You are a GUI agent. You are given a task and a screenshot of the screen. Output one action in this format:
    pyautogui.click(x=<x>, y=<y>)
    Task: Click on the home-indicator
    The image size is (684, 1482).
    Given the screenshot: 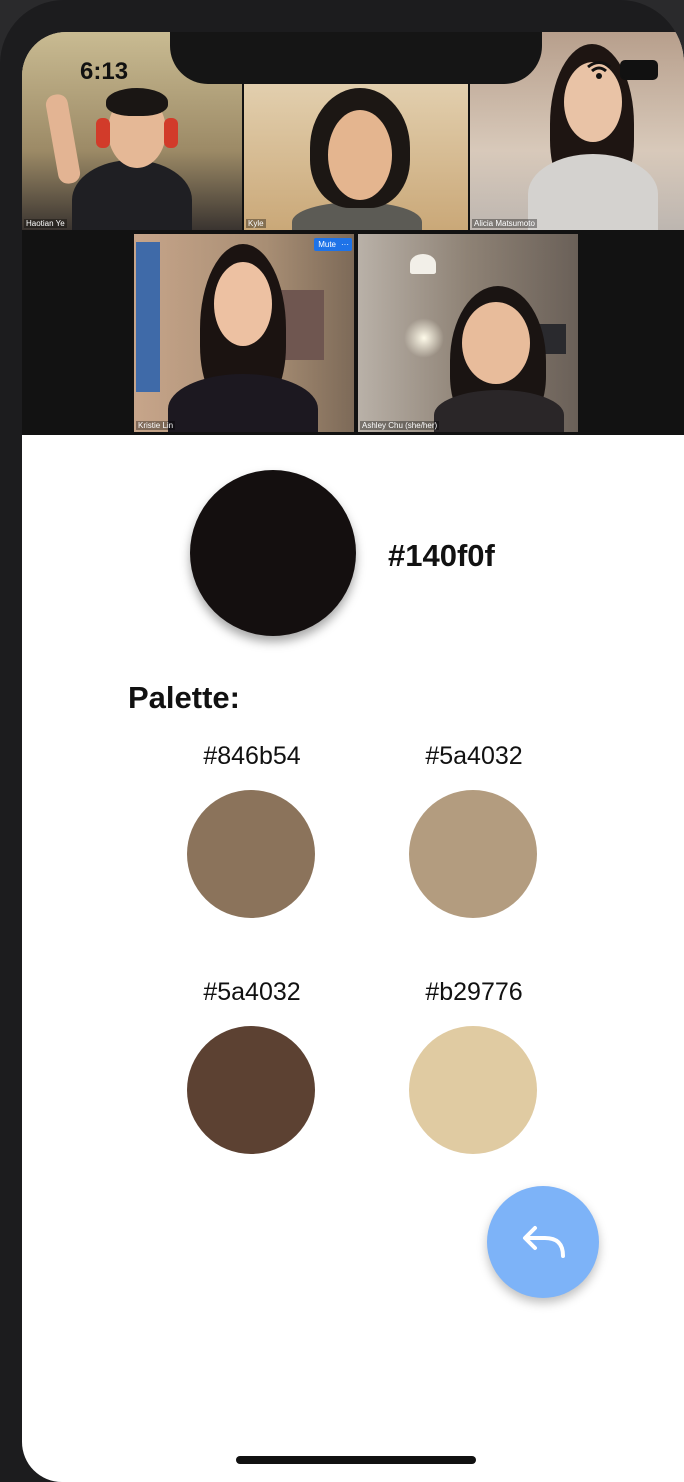 What is the action you would take?
    pyautogui.click(x=356, y=1460)
    